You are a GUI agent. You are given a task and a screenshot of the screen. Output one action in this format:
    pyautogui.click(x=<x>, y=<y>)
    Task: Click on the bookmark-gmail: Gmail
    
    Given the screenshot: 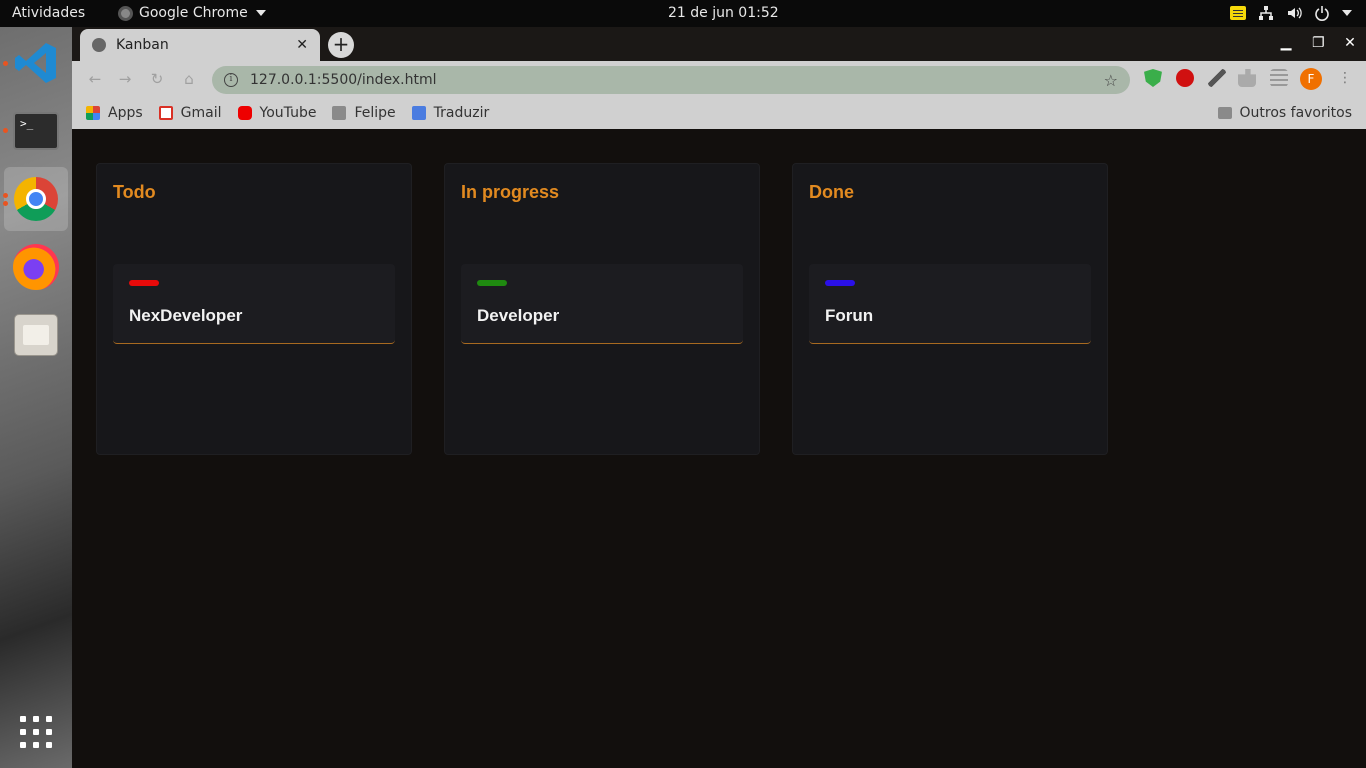 What is the action you would take?
    pyautogui.click(x=190, y=113)
    